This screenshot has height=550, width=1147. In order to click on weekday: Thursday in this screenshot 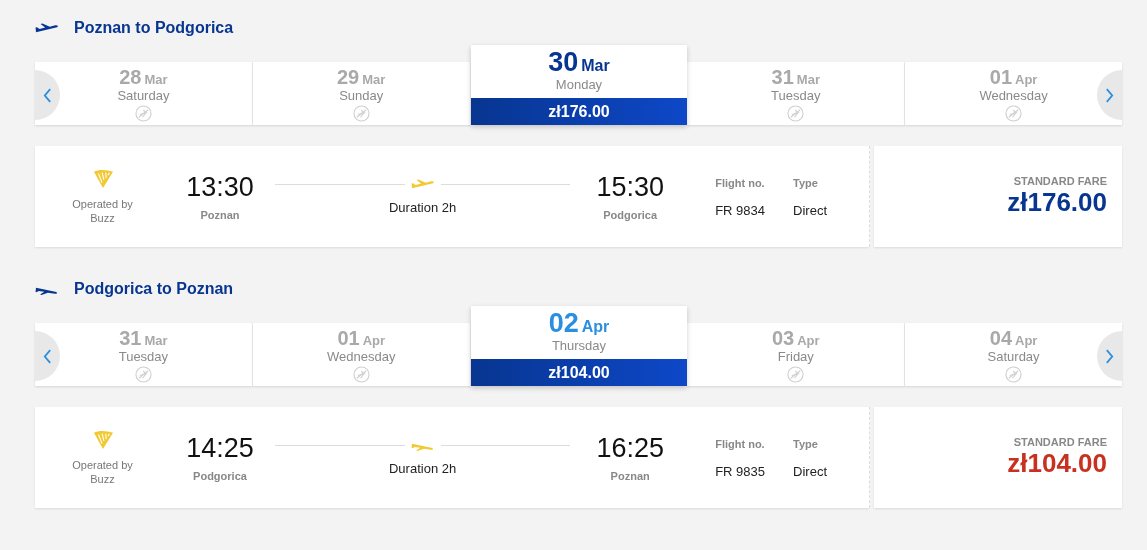, I will do `click(579, 345)`.